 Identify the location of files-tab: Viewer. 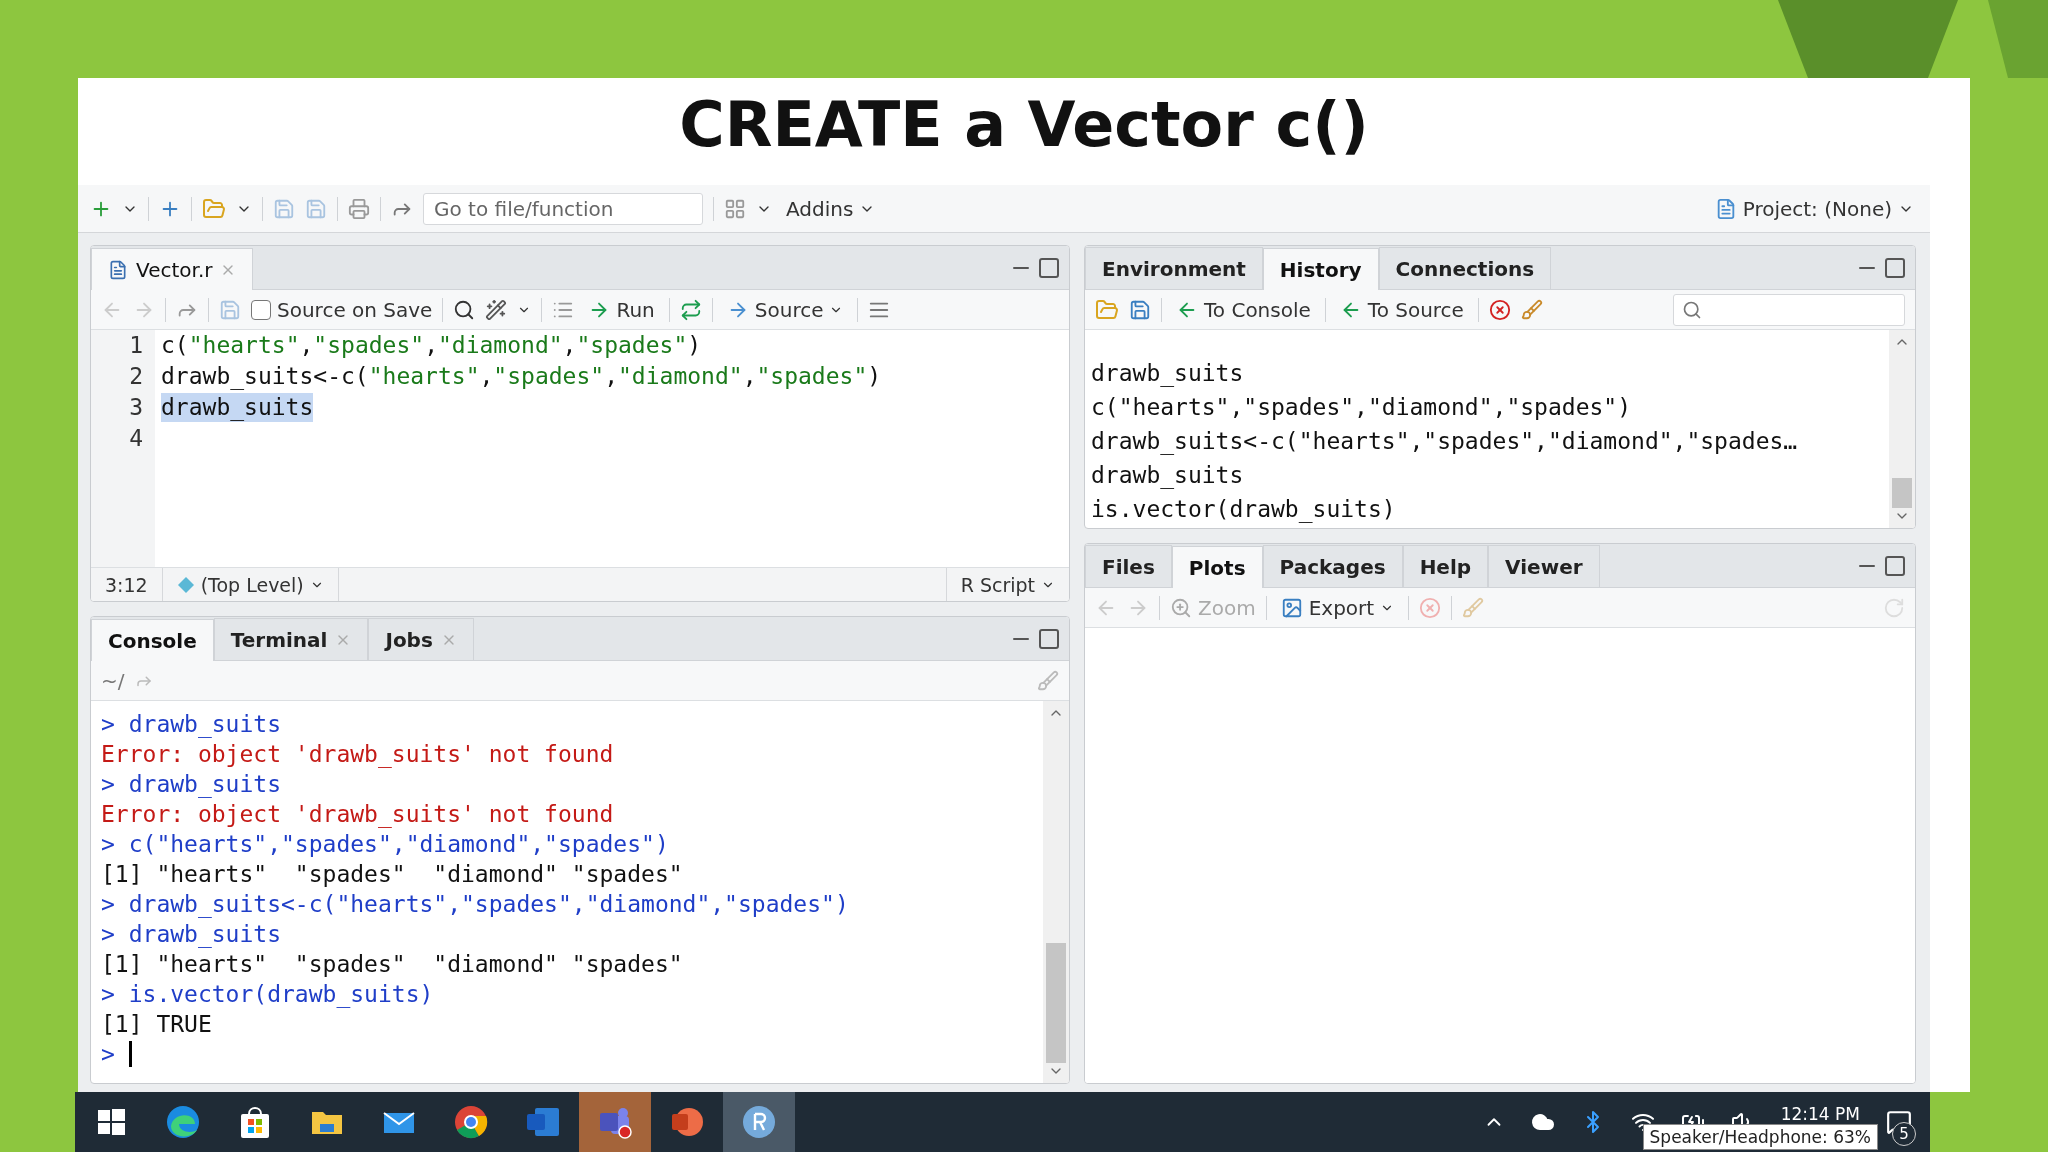
(1544, 566).